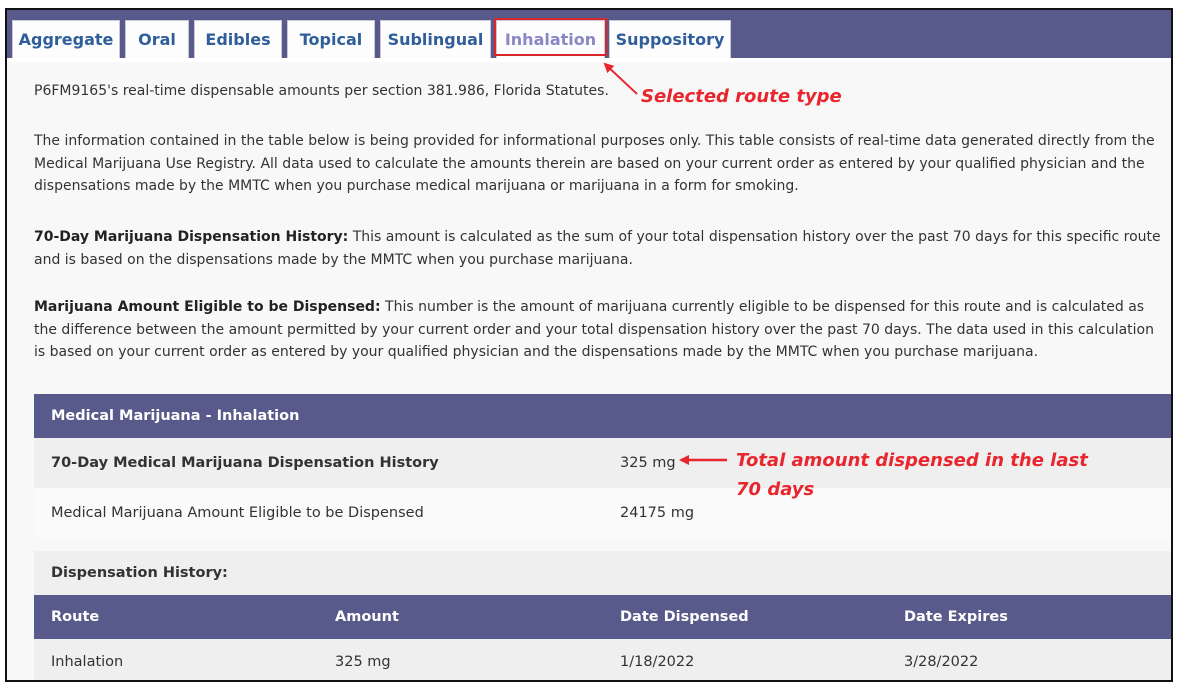 The height and width of the screenshot is (687, 1181). What do you see at coordinates (602, 573) in the screenshot?
I see `history-table-title-row: Dispensation History:` at bounding box center [602, 573].